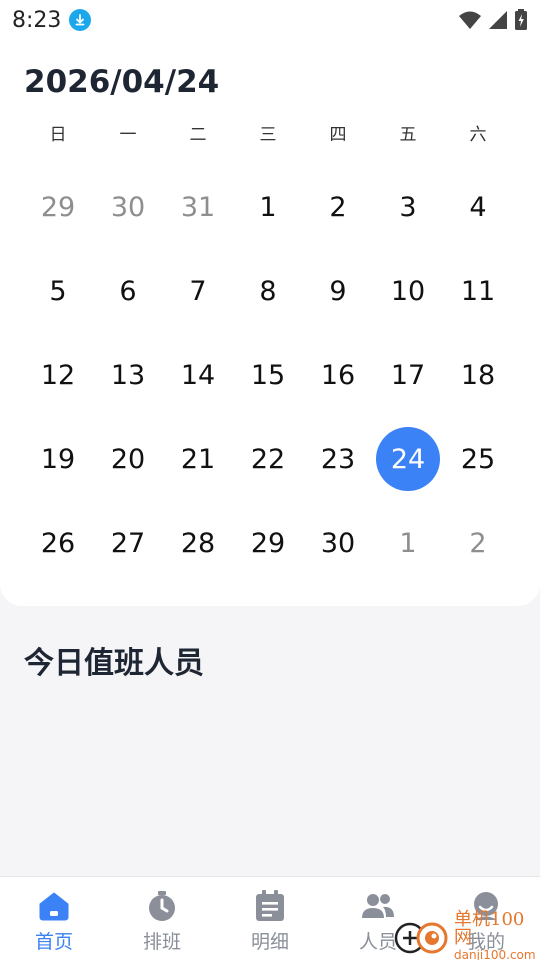 This screenshot has height=960, width=540. I want to click on weekday-label: 六, so click(478, 135).